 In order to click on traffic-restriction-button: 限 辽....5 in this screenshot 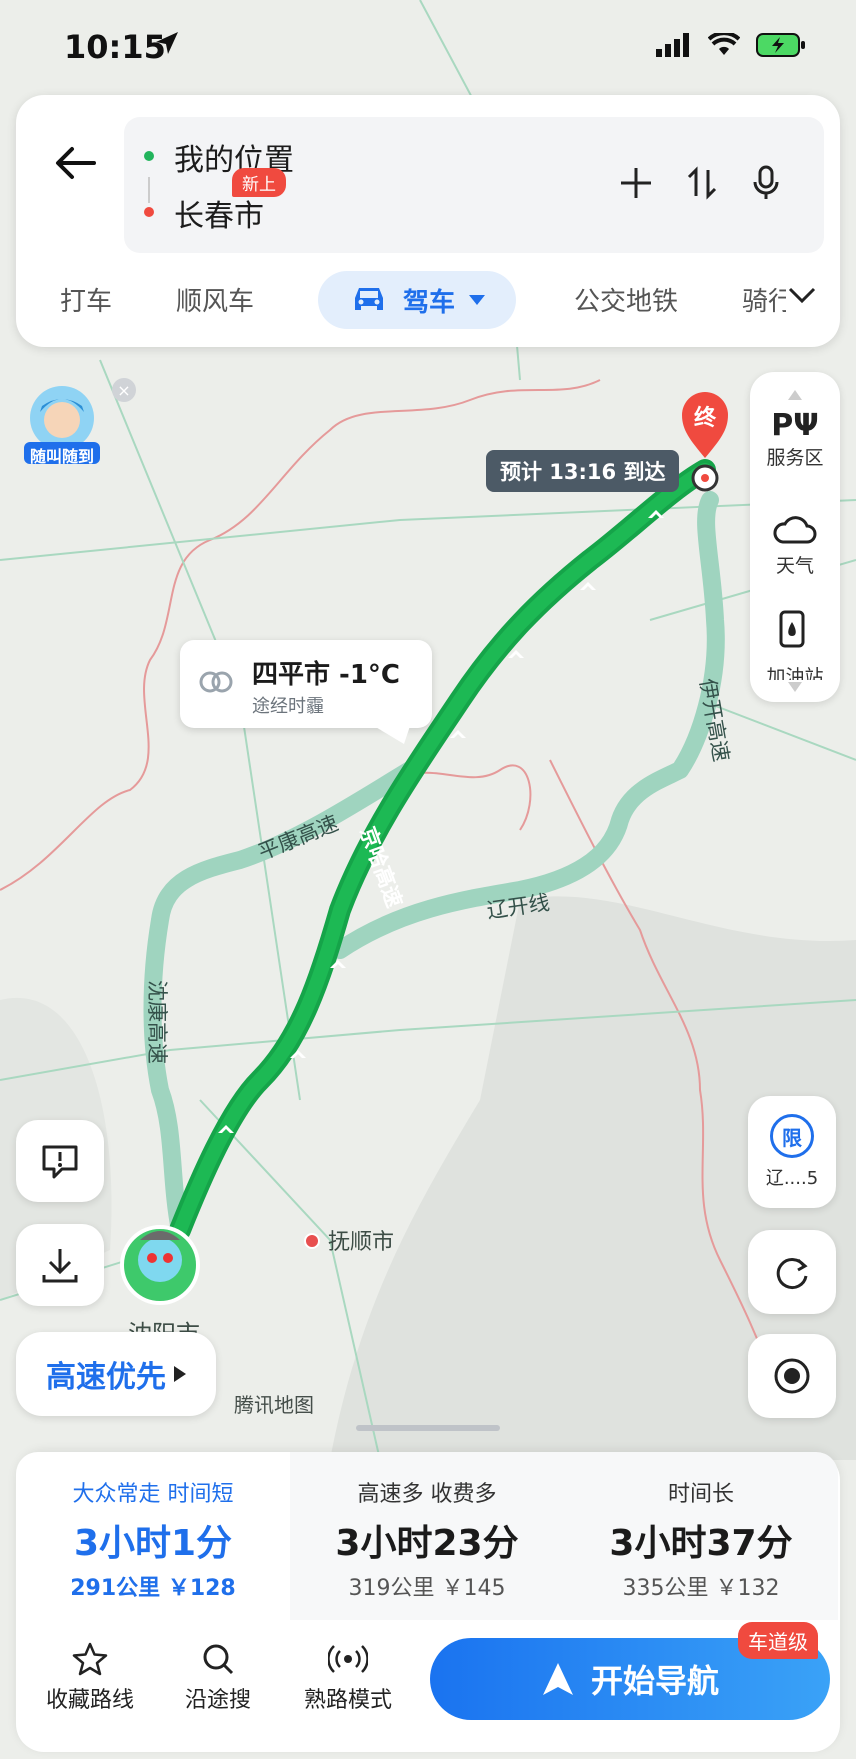, I will do `click(792, 1152)`.